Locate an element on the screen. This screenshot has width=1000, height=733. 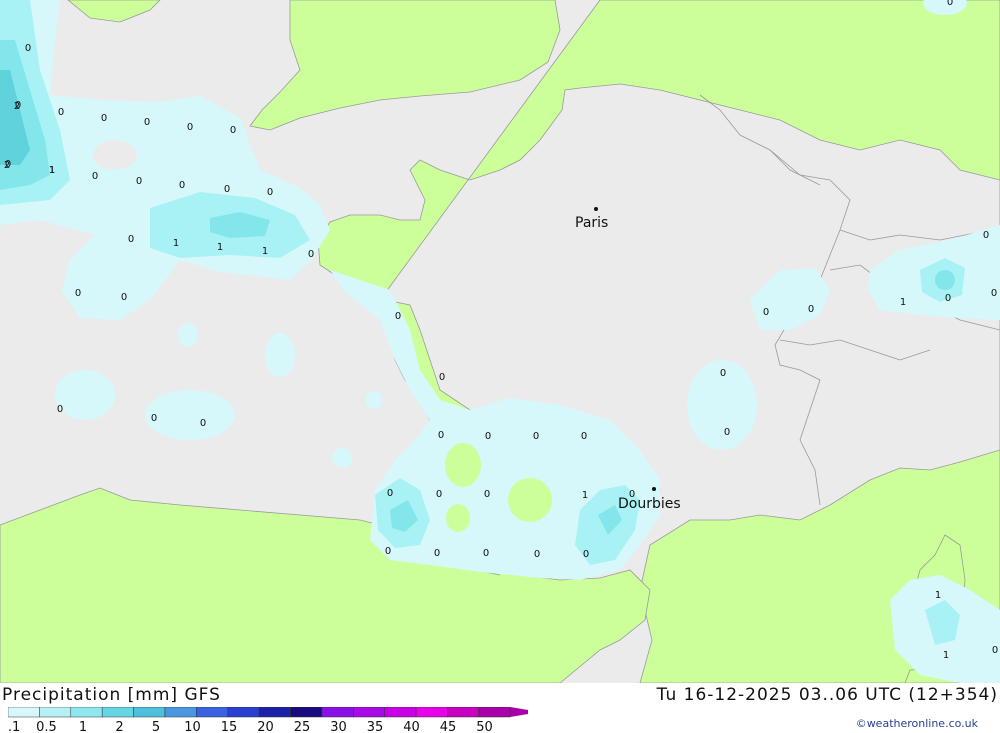
precip-blob-strong is located at coordinates (945, 280).